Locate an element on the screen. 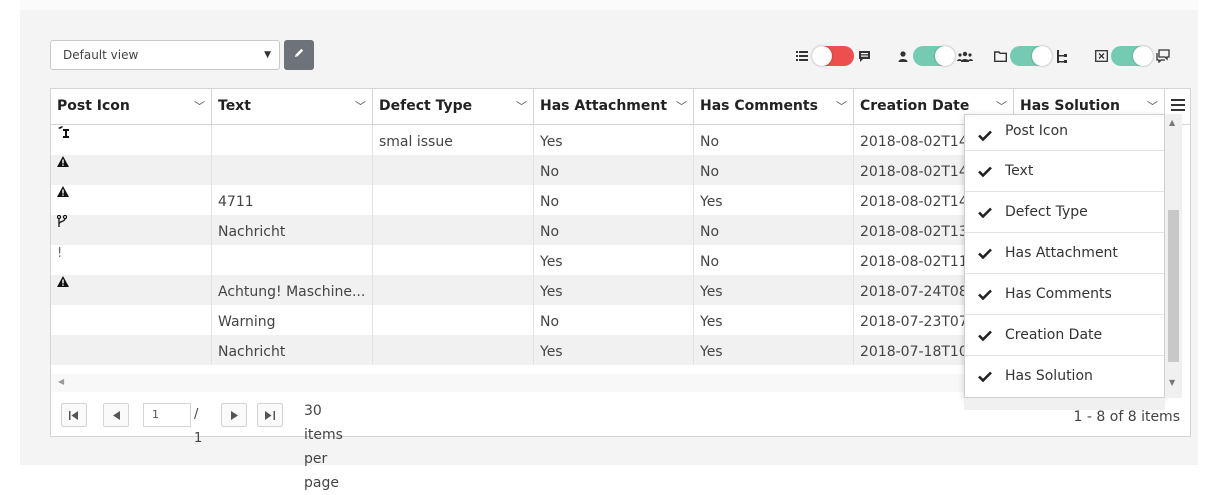 The width and height of the screenshot is (1230, 495). edit-view-button is located at coordinates (299, 55).